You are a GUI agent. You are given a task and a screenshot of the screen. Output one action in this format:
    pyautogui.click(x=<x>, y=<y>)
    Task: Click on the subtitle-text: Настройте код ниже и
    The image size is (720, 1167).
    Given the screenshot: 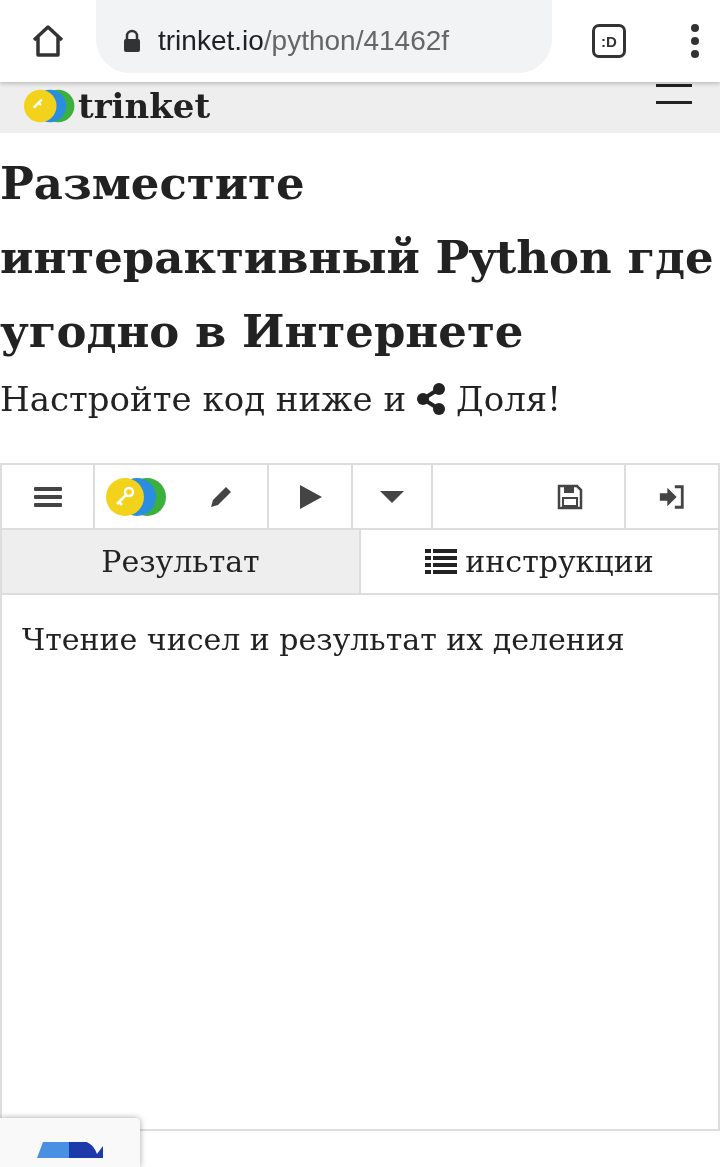 What is the action you would take?
    pyautogui.click(x=203, y=399)
    